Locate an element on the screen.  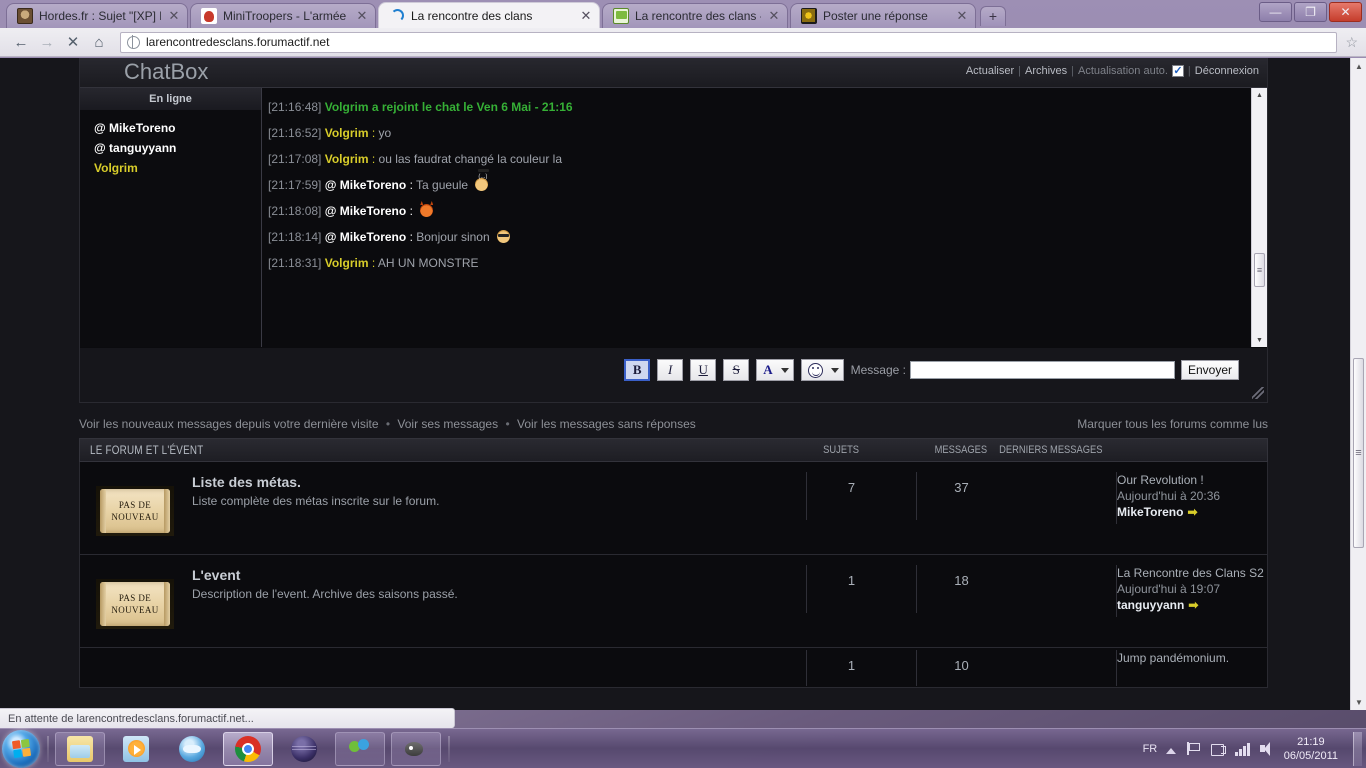
underline-button: U is located at coordinates (703, 370).